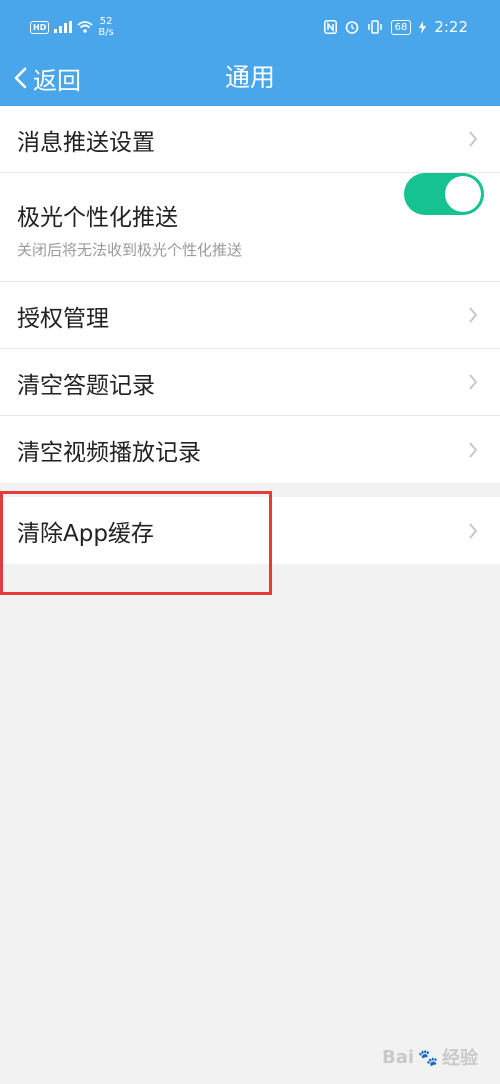  Describe the element at coordinates (444, 194) in the screenshot. I see `jpush-toggle` at that location.